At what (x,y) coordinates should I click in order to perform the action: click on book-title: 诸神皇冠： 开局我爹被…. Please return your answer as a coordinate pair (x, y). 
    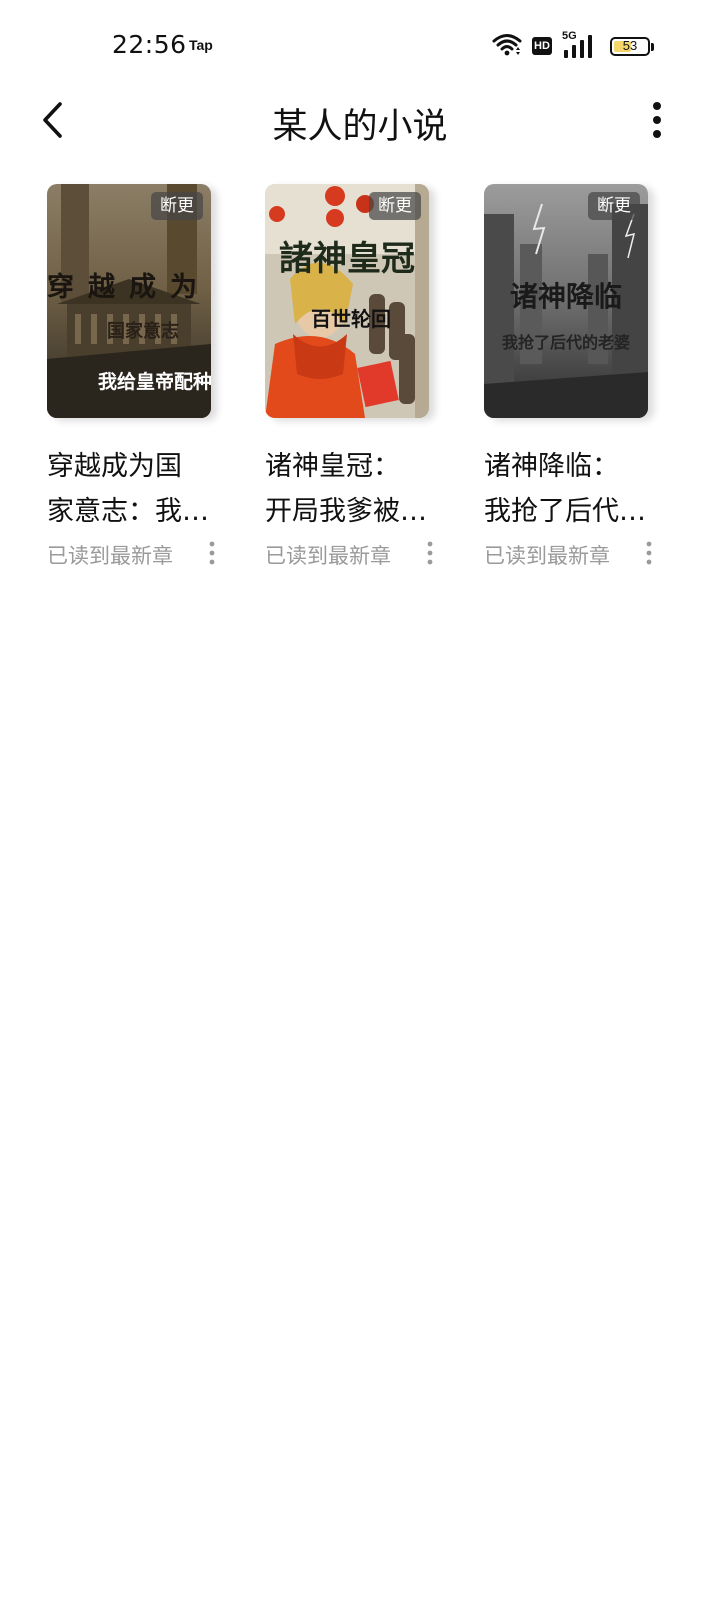
    Looking at the image, I should click on (351, 489).